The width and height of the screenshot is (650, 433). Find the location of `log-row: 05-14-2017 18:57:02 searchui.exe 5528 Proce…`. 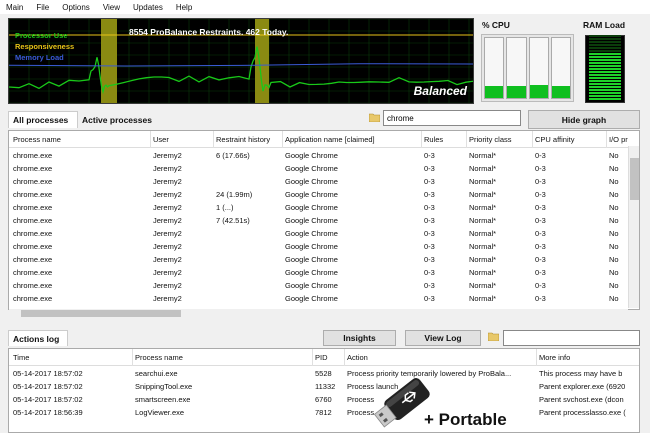

log-row: 05-14-2017 18:57:02 searchui.exe 5528 Proce… is located at coordinates (324, 373).